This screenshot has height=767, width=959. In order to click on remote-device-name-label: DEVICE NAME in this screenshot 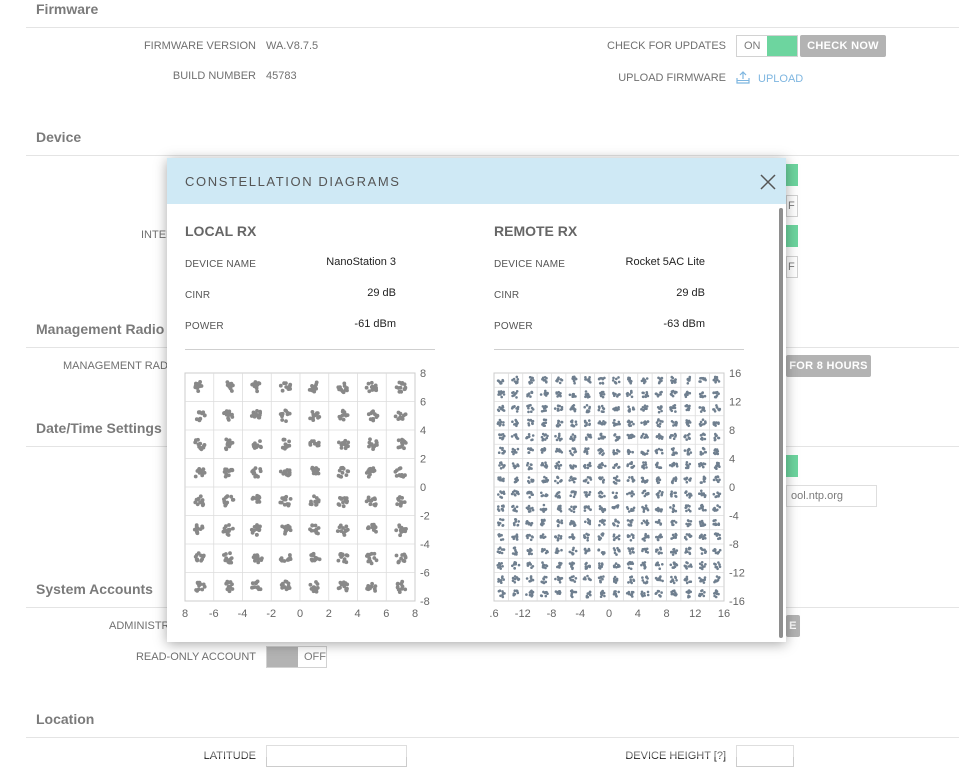, I will do `click(530, 264)`.